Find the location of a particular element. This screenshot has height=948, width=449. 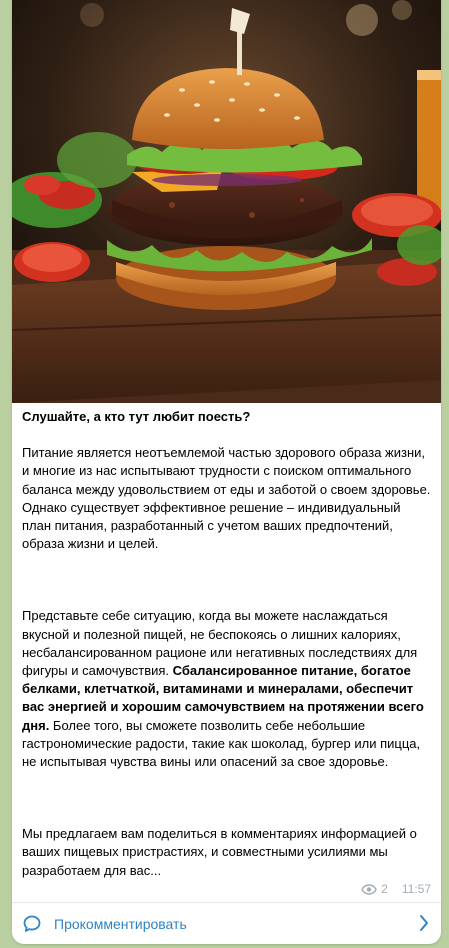

speech-bubble-icon is located at coordinates (32, 923).